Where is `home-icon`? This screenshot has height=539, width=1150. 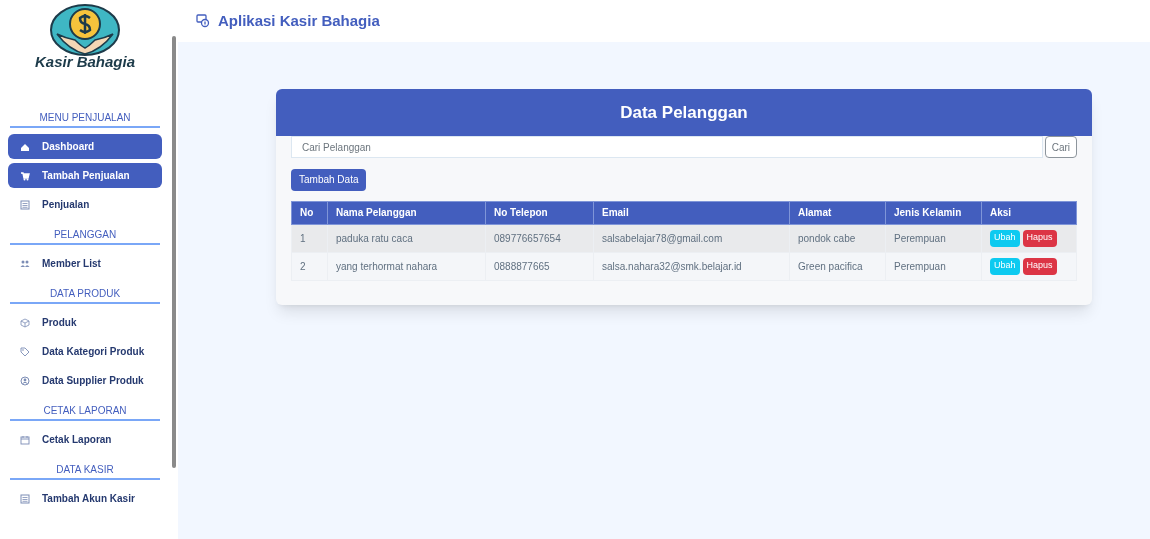 home-icon is located at coordinates (25, 146).